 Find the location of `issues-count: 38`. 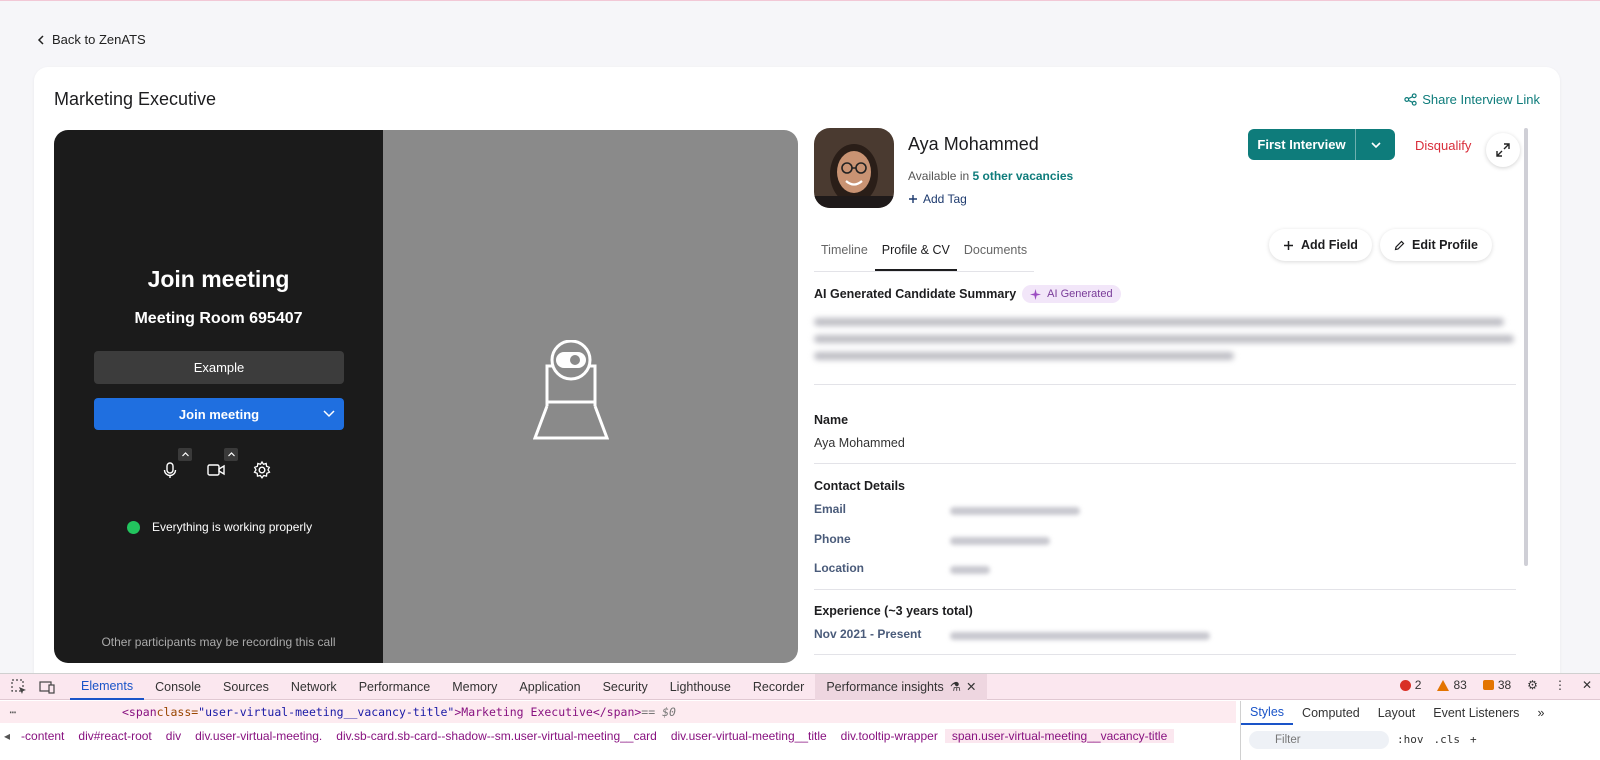

issues-count: 38 is located at coordinates (1497, 685).